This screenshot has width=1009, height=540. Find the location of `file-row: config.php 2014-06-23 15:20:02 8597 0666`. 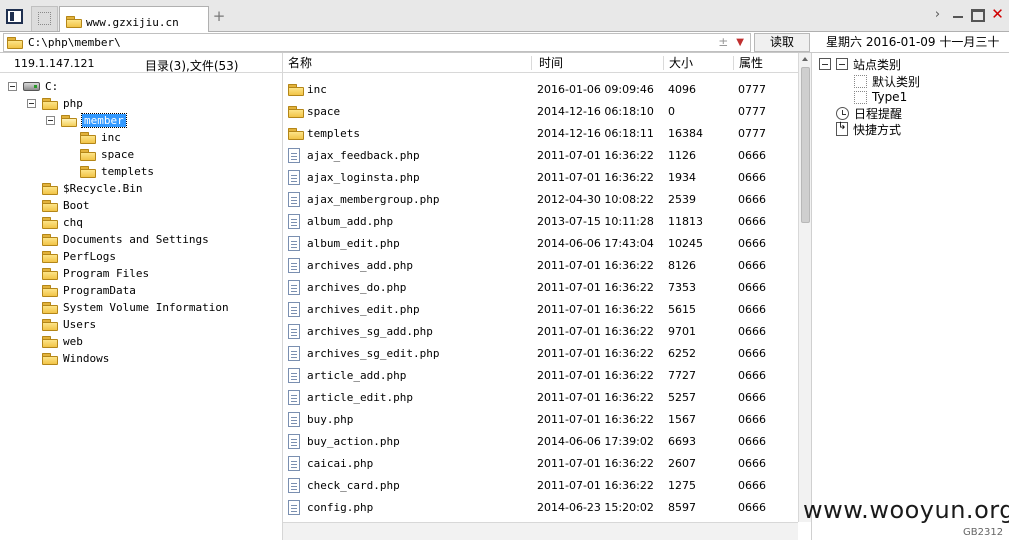

file-row: config.php 2014-06-23 15:20:02 8597 0666 is located at coordinates (540, 507).